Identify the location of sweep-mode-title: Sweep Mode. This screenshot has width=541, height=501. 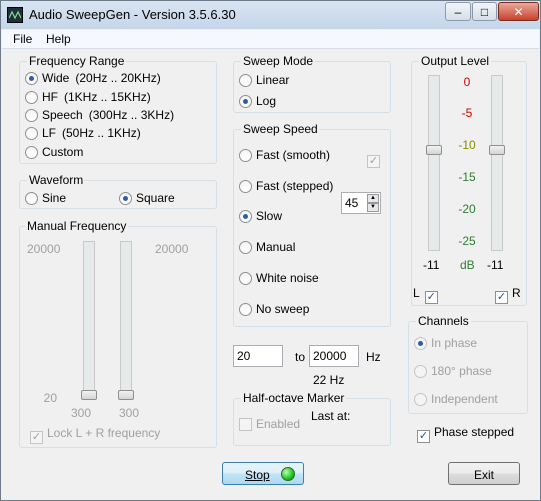
(278, 61).